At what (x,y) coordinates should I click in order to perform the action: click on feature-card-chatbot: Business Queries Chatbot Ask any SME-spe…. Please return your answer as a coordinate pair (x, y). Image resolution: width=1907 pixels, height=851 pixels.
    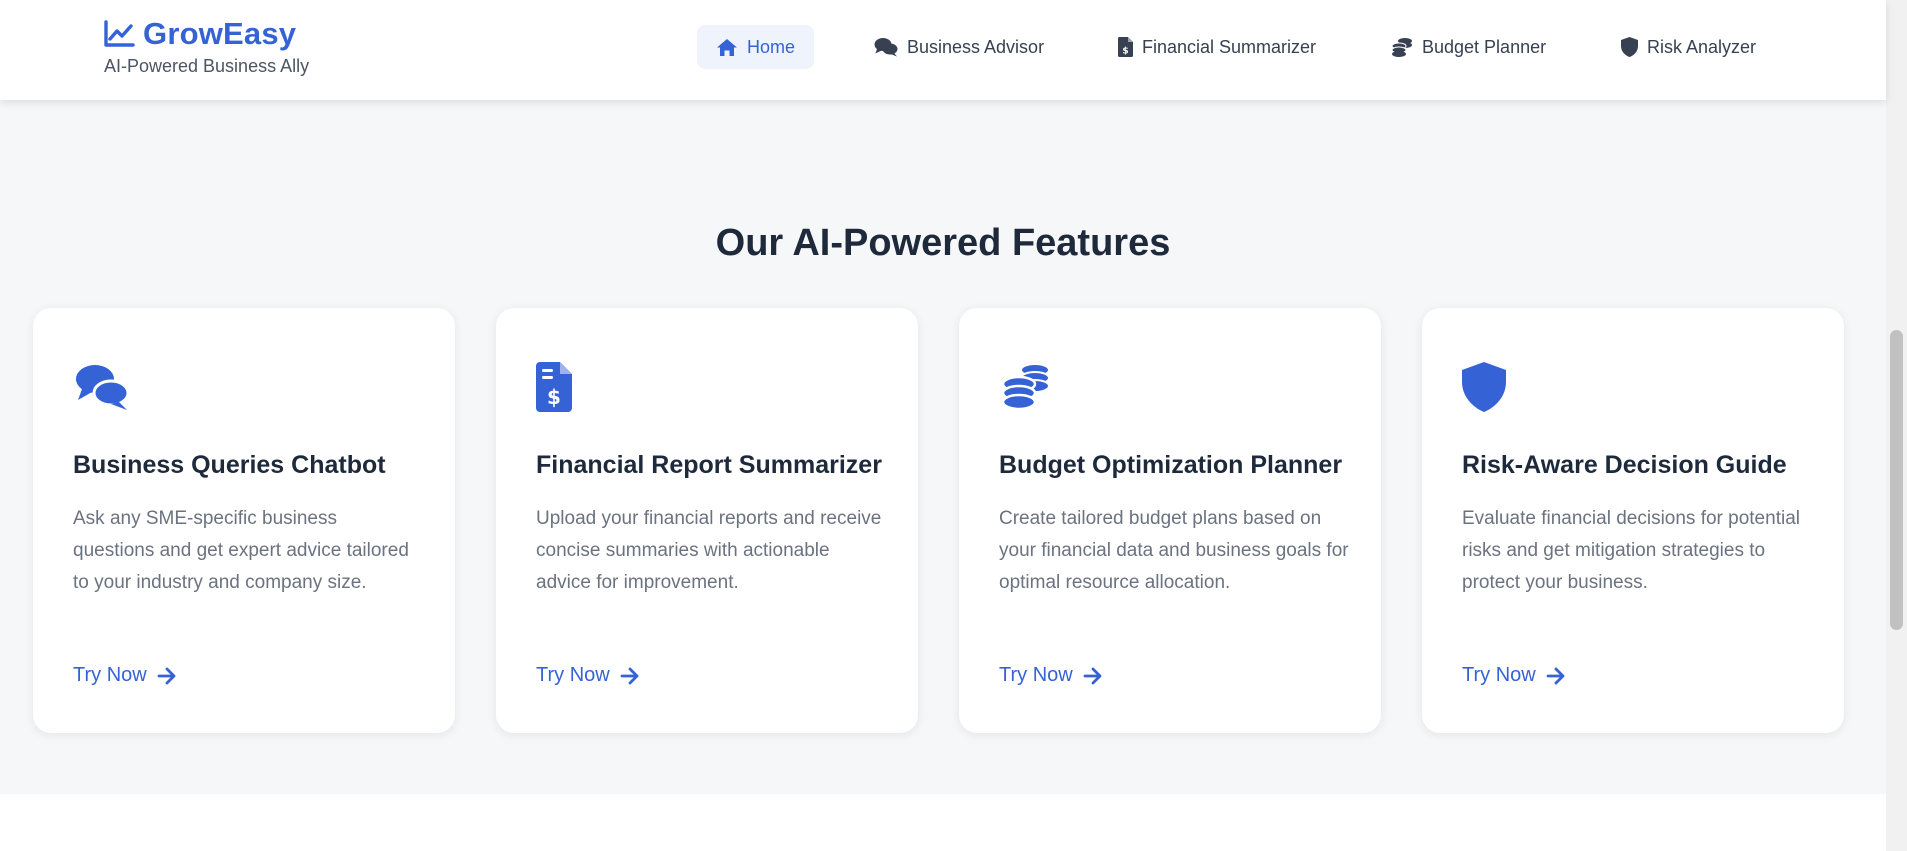
    Looking at the image, I should click on (244, 520).